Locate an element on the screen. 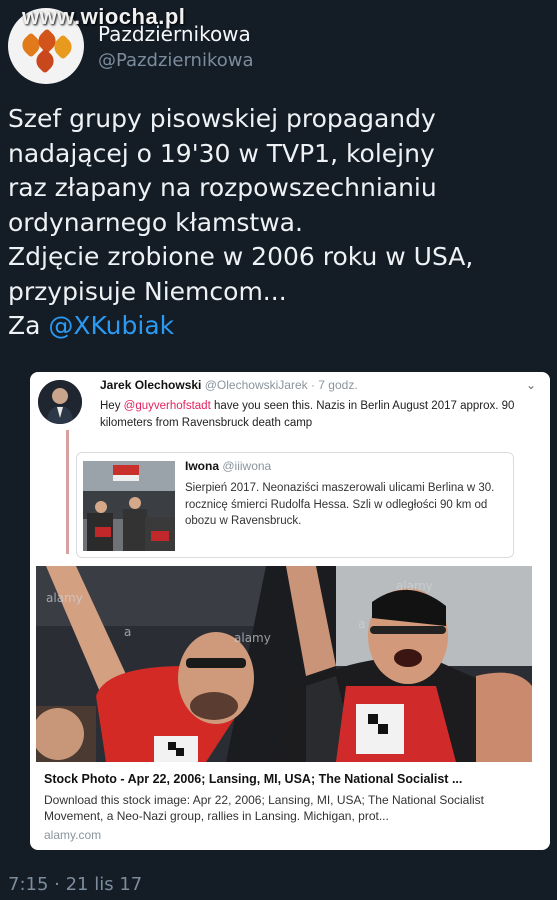  quoted-handle: @OlechowskiJarek is located at coordinates (256, 385).